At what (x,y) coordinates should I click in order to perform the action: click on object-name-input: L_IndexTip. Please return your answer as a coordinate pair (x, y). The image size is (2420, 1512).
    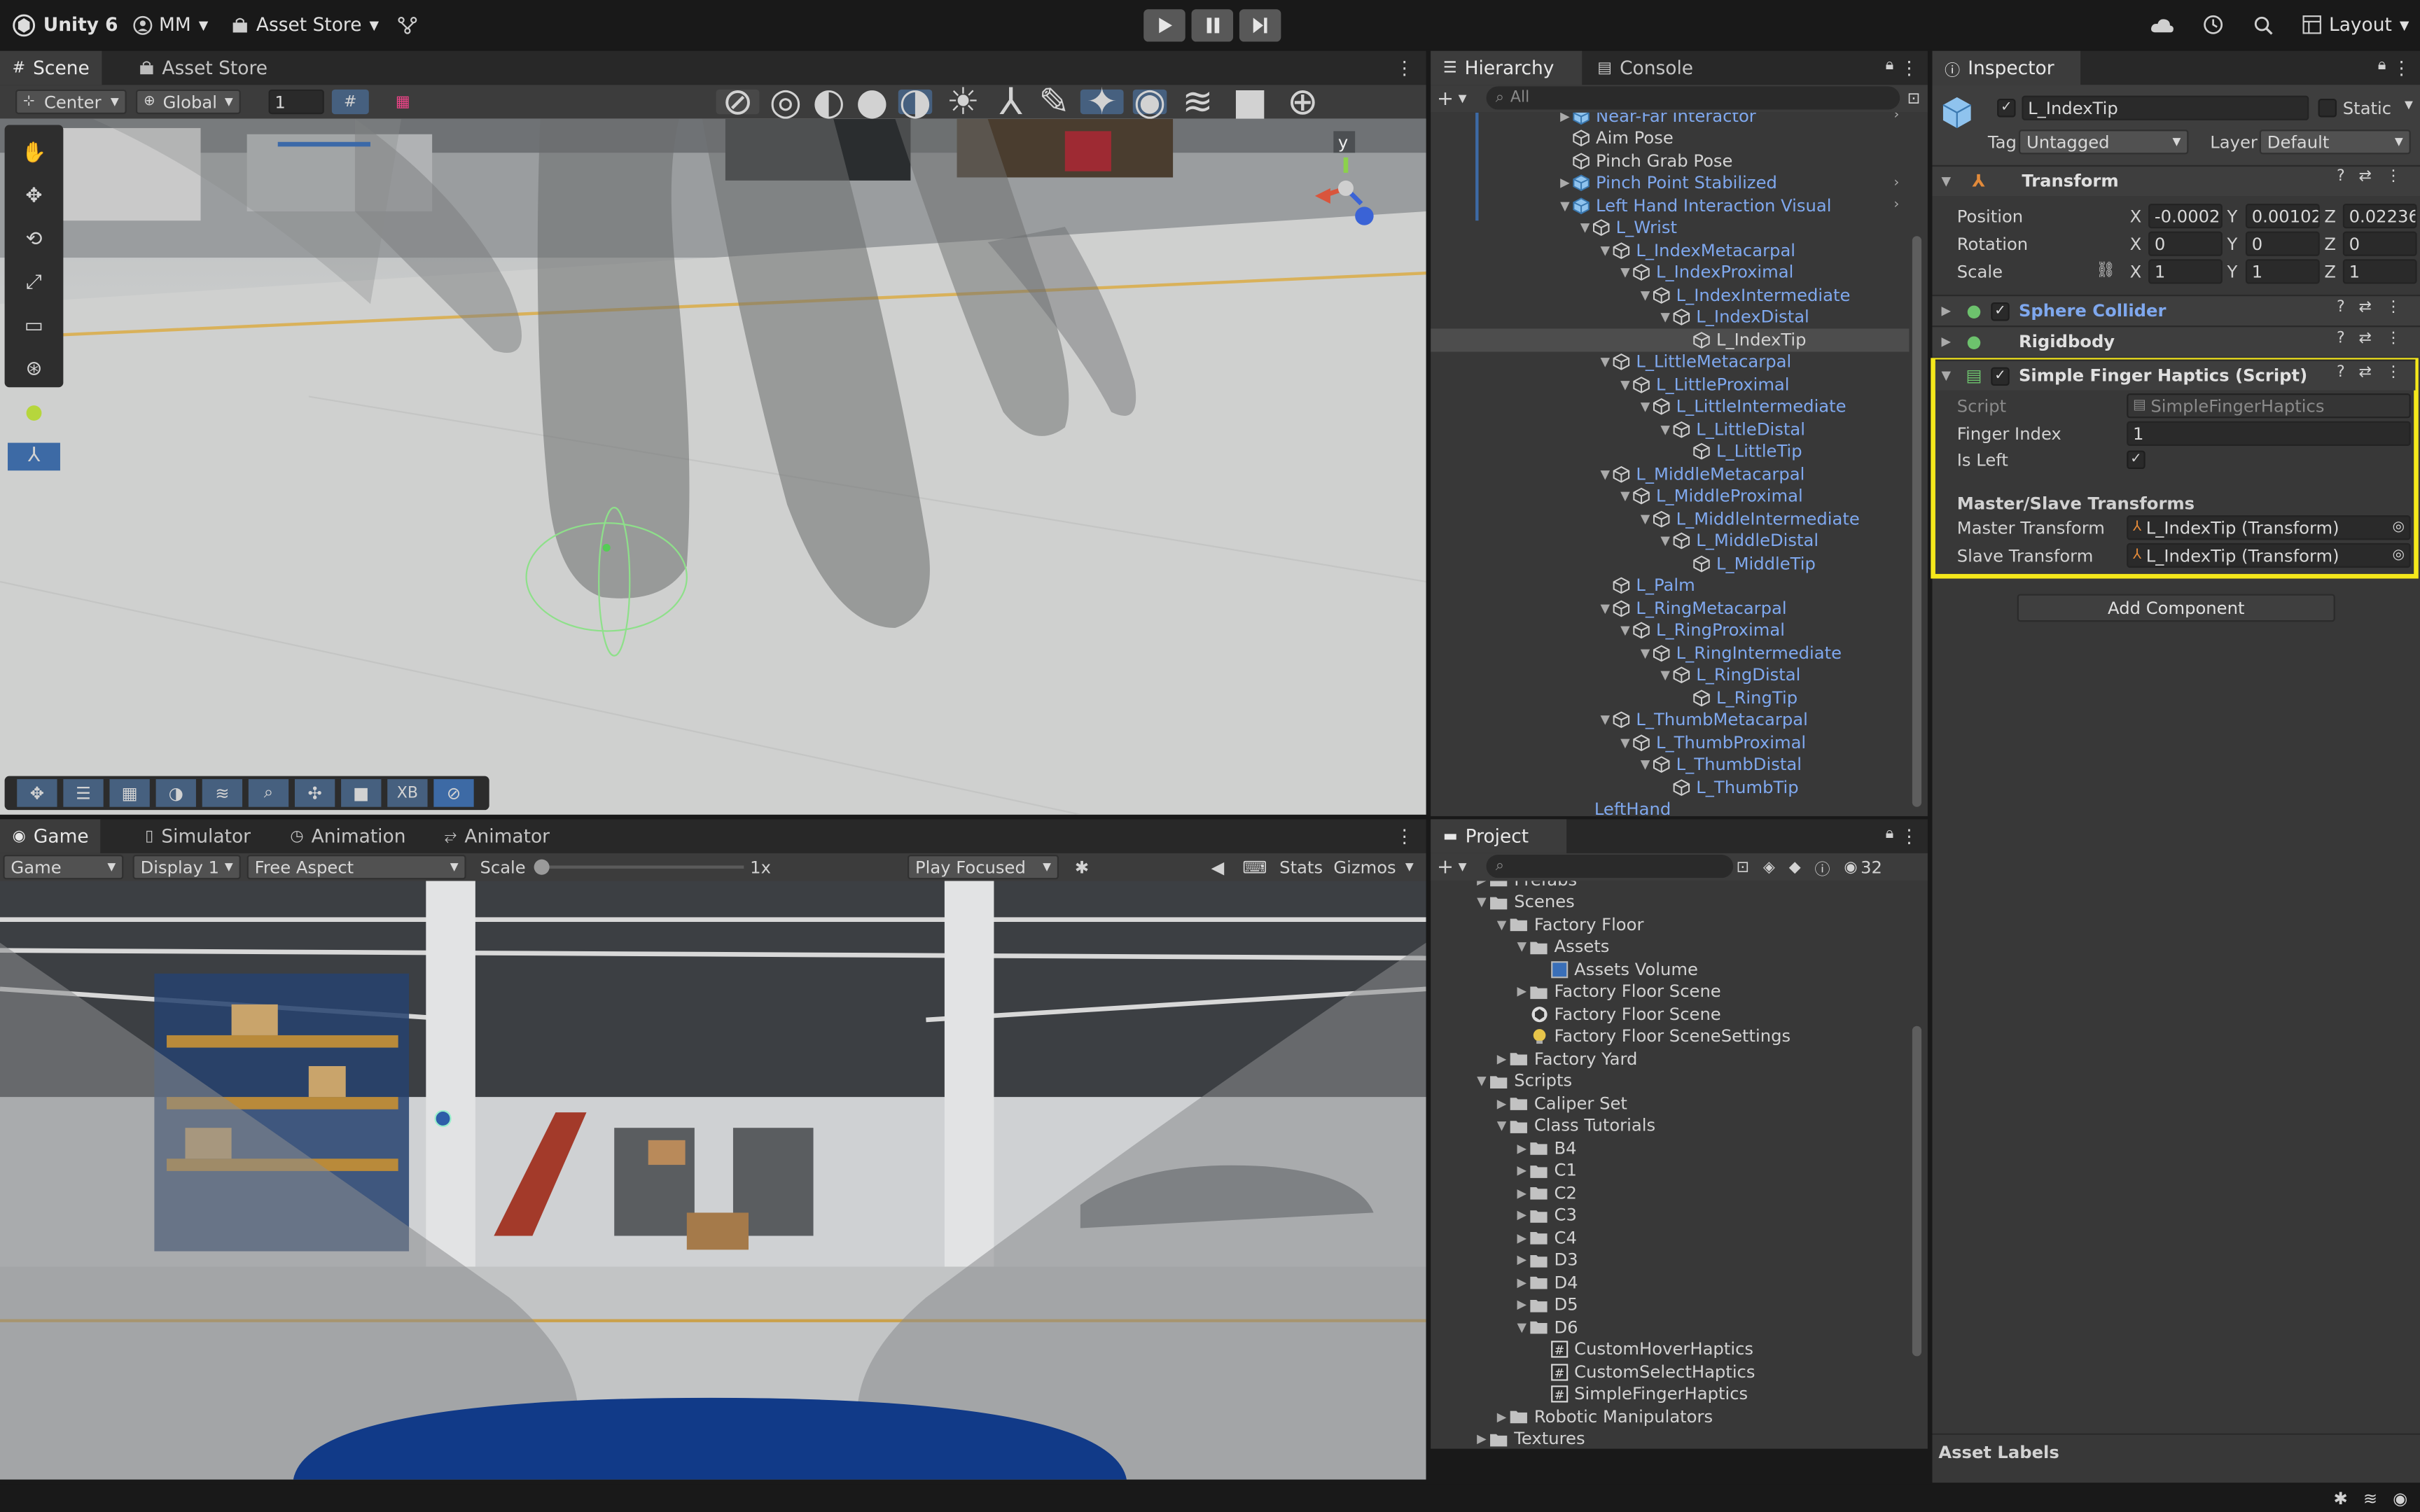
    Looking at the image, I should click on (2165, 107).